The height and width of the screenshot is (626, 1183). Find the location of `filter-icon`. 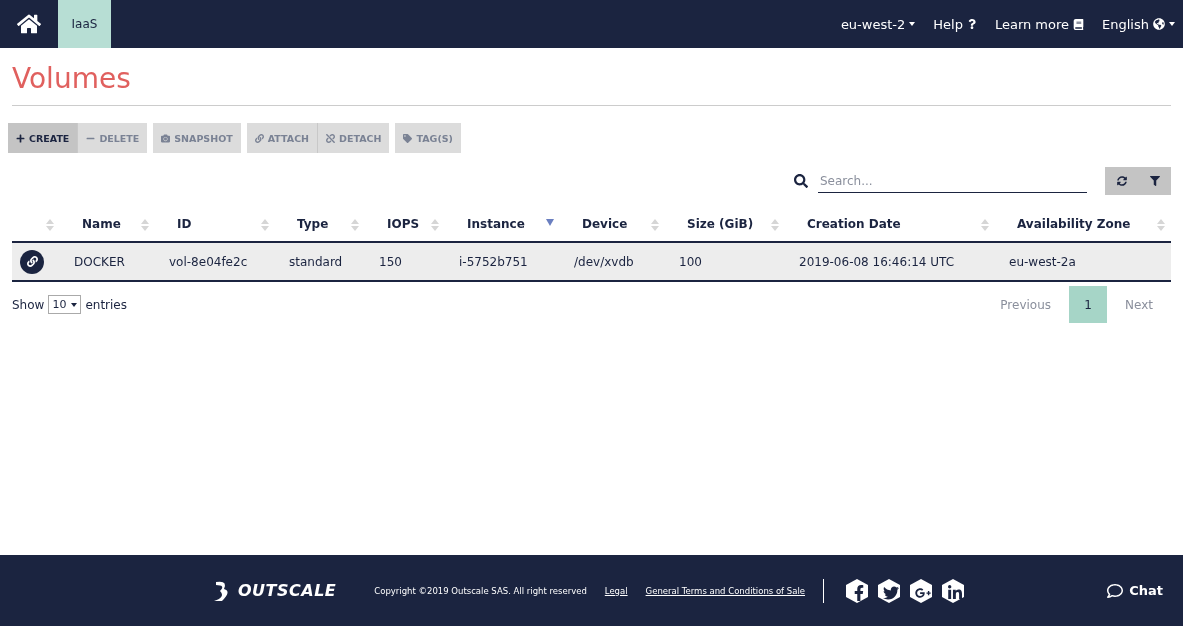

filter-icon is located at coordinates (1154, 181).